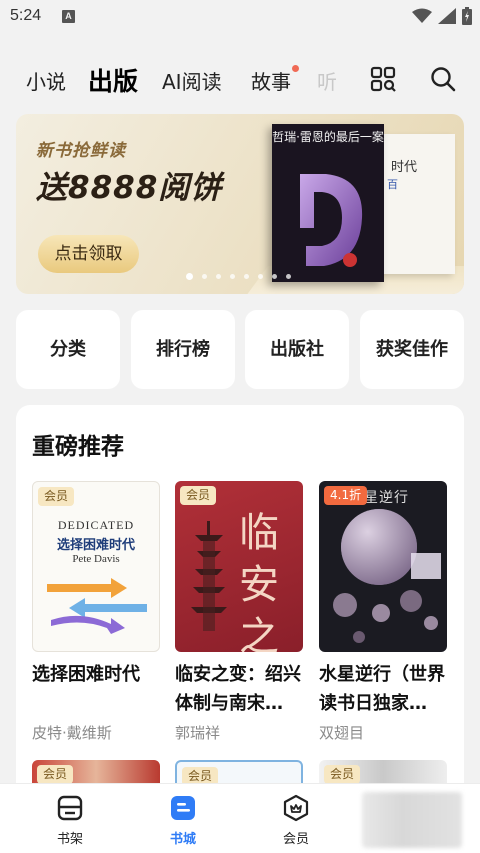  What do you see at coordinates (46, 80) in the screenshot?
I see `tab-novel: 小说` at bounding box center [46, 80].